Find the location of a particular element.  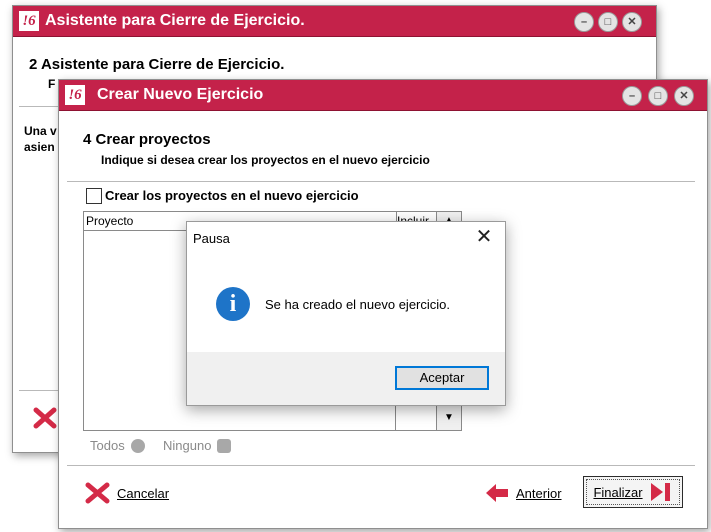

info-icon: i is located at coordinates (233, 304).